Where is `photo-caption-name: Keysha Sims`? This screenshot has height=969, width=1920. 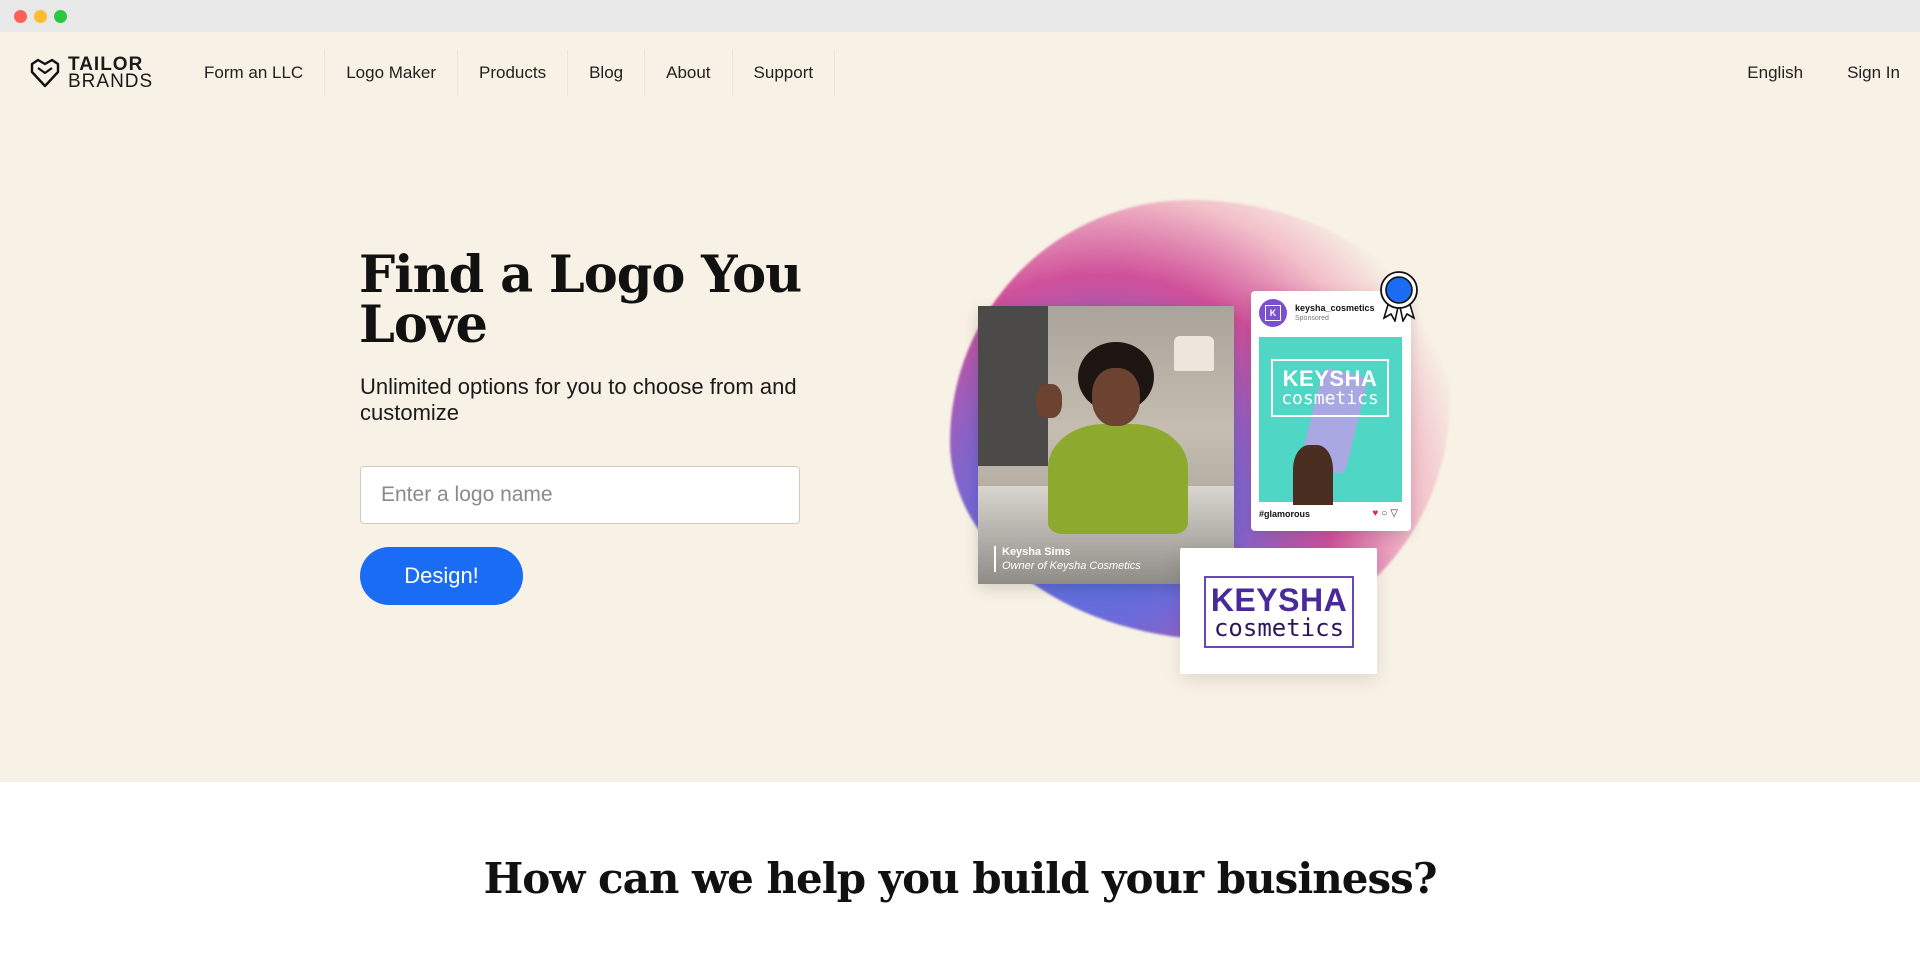 photo-caption-name: Keysha Sims is located at coordinates (1036, 552).